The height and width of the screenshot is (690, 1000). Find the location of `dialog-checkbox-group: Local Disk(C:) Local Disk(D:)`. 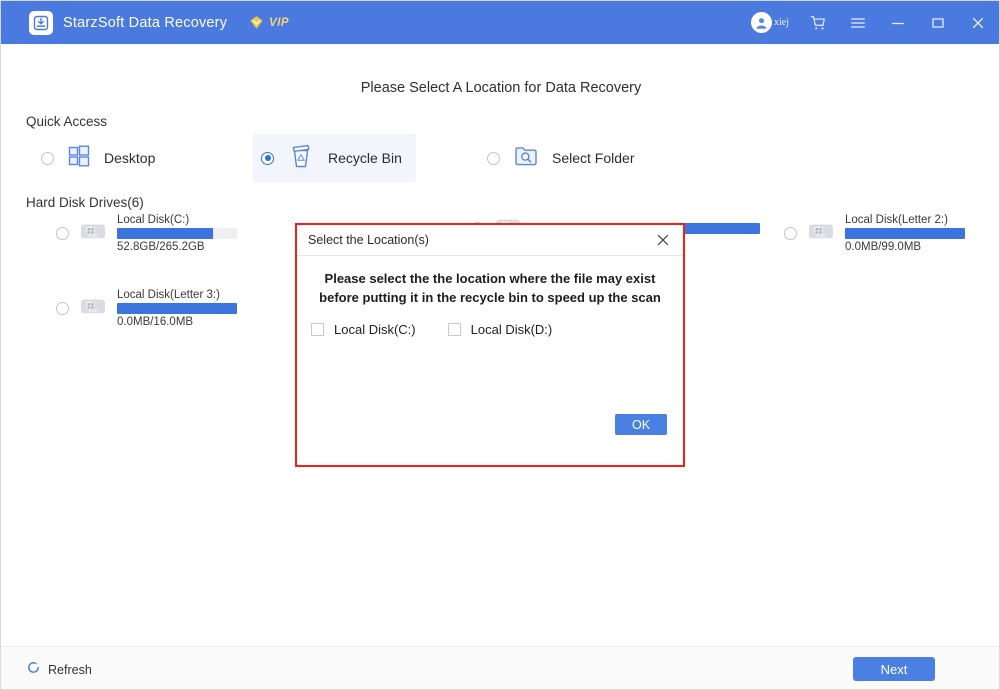

dialog-checkbox-group: Local Disk(C:) Local Disk(D:) is located at coordinates (497, 329).